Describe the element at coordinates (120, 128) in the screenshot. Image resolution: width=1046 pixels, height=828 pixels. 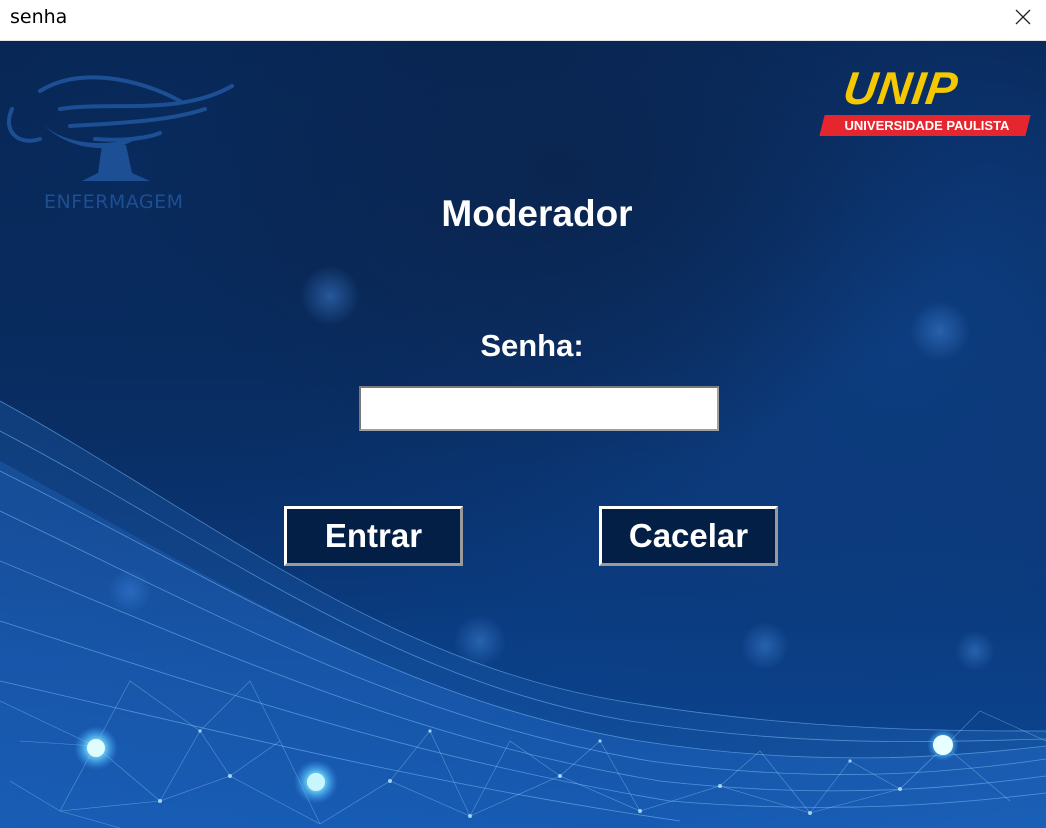
I see `nursing-lamp-icon` at that location.